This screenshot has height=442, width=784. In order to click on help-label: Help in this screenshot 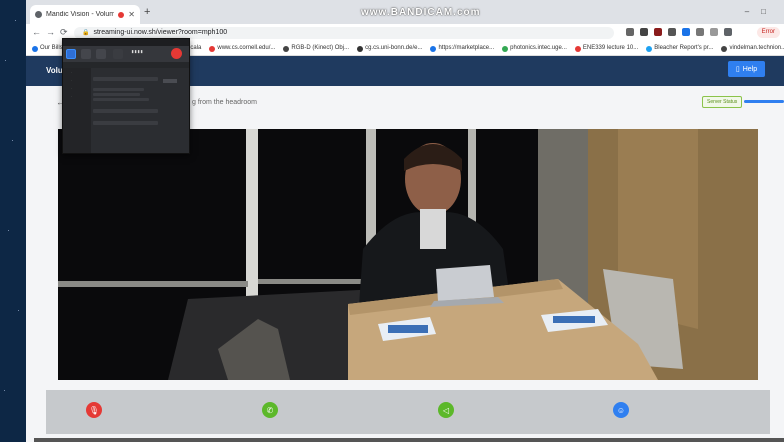, I will do `click(750, 69)`.